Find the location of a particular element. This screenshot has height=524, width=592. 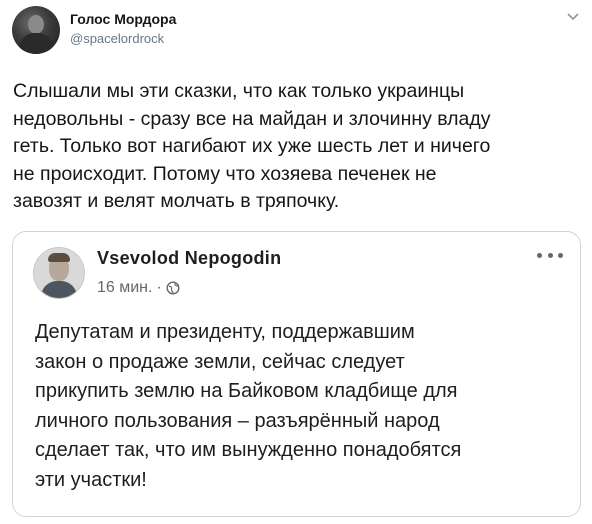

author-handle: @spacelordrock is located at coordinates (117, 38).